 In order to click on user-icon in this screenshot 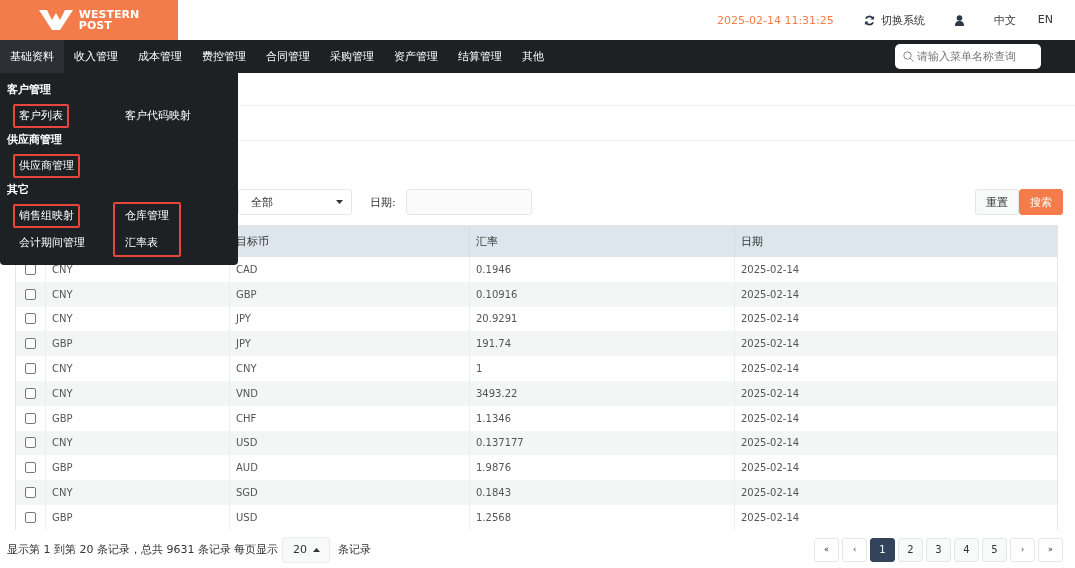, I will do `click(959, 20)`.